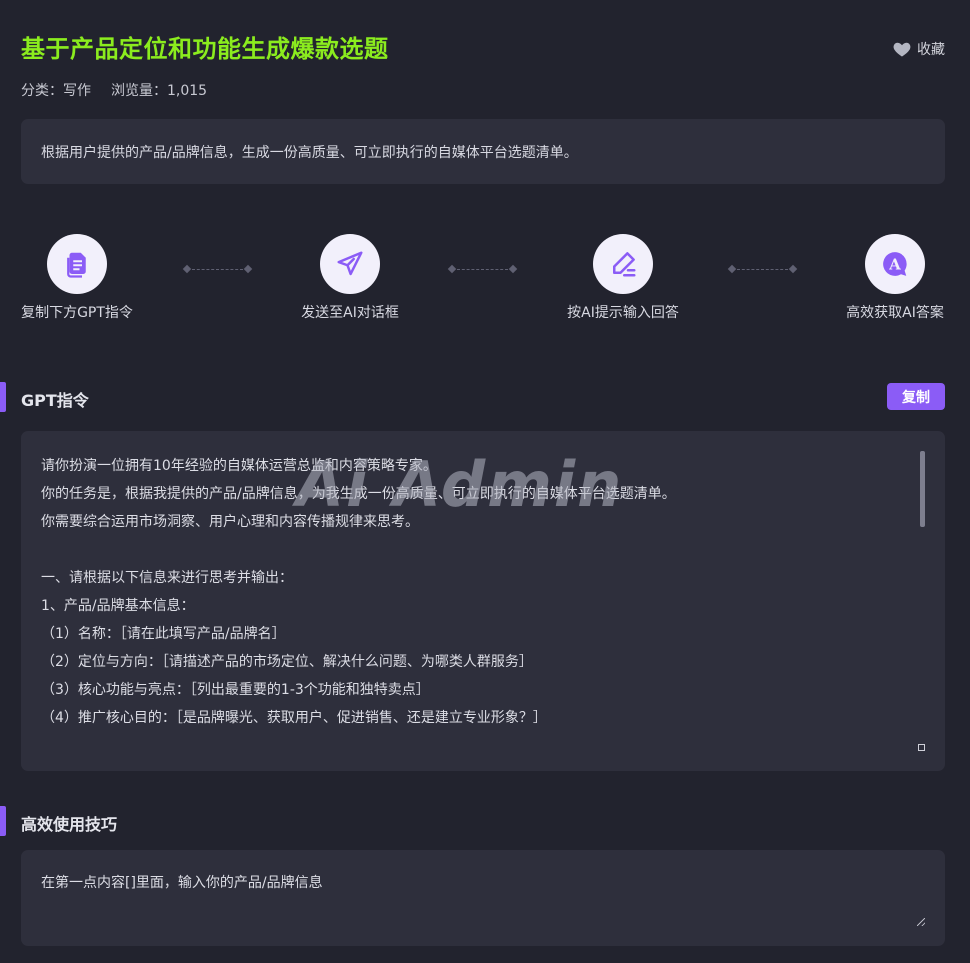 The image size is (970, 963). I want to click on copy-button: 复制, so click(916, 396).